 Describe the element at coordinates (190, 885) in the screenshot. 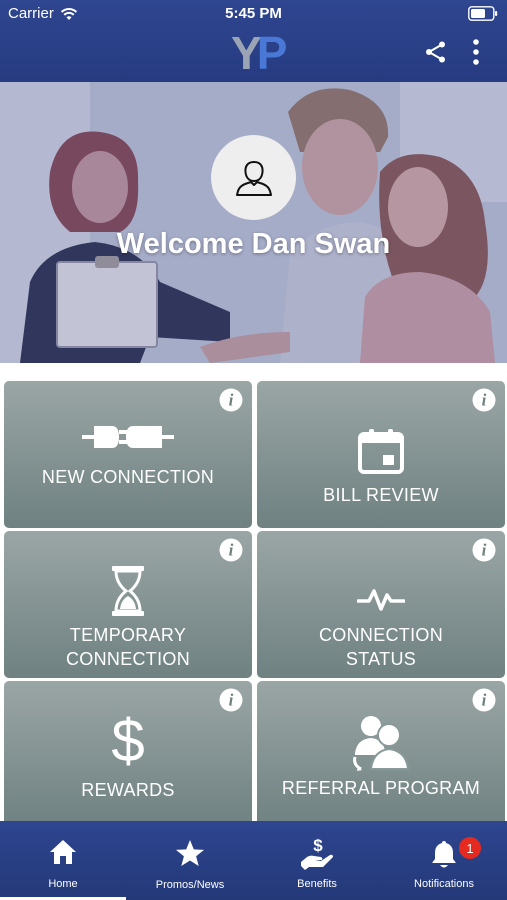

I see `tab-label: Promos/News` at that location.